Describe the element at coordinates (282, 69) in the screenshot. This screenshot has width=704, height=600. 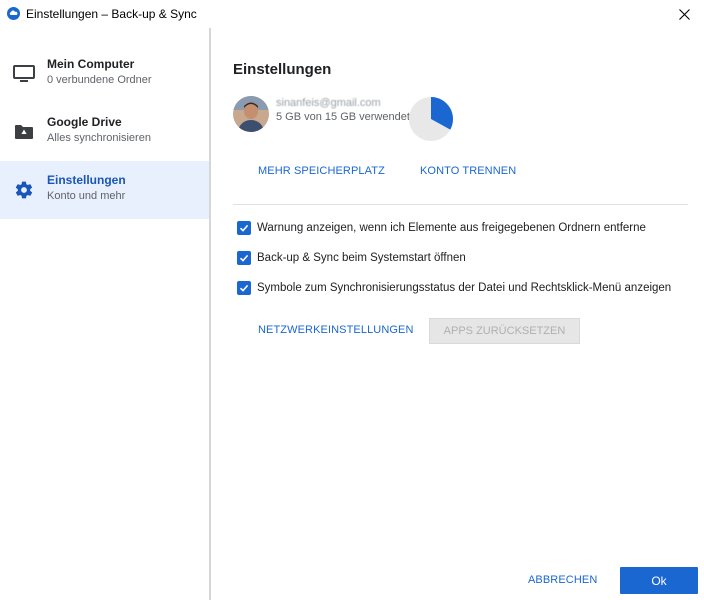
I see `page-title: Einstellungen` at that location.